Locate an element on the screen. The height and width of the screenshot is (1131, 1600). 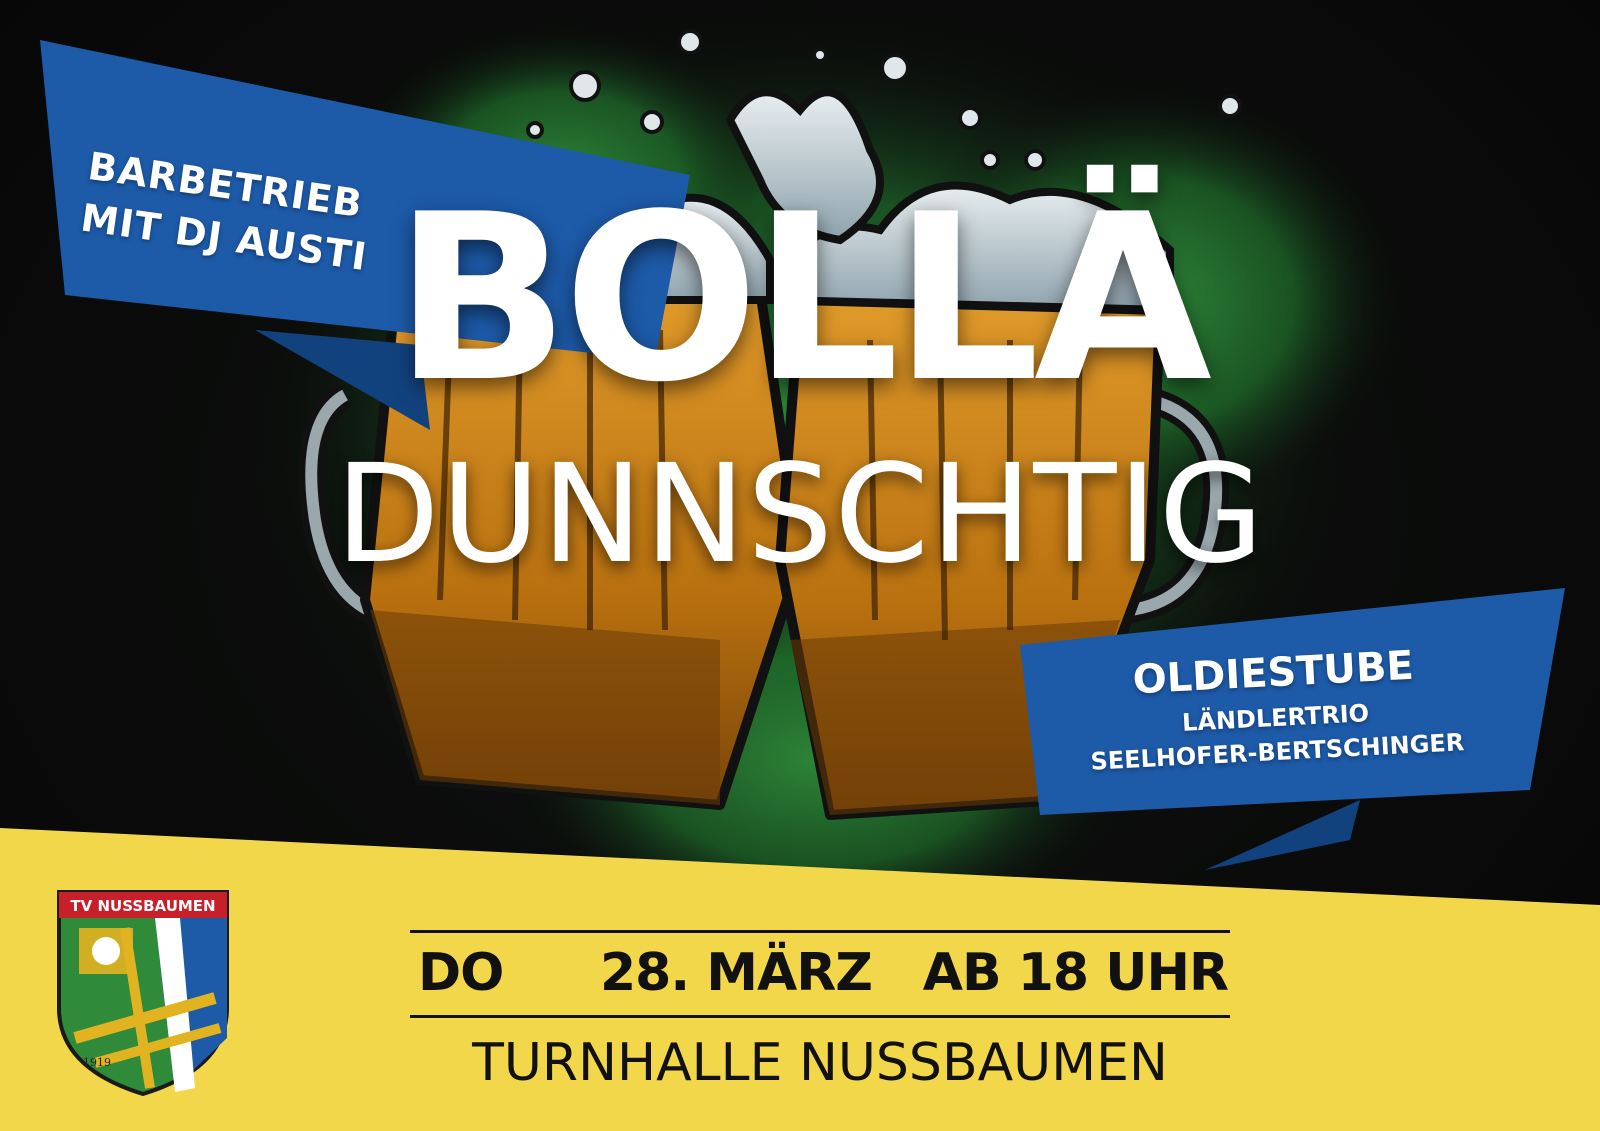
title-line-2: DUNNSCHTIG is located at coordinates (800, 515).